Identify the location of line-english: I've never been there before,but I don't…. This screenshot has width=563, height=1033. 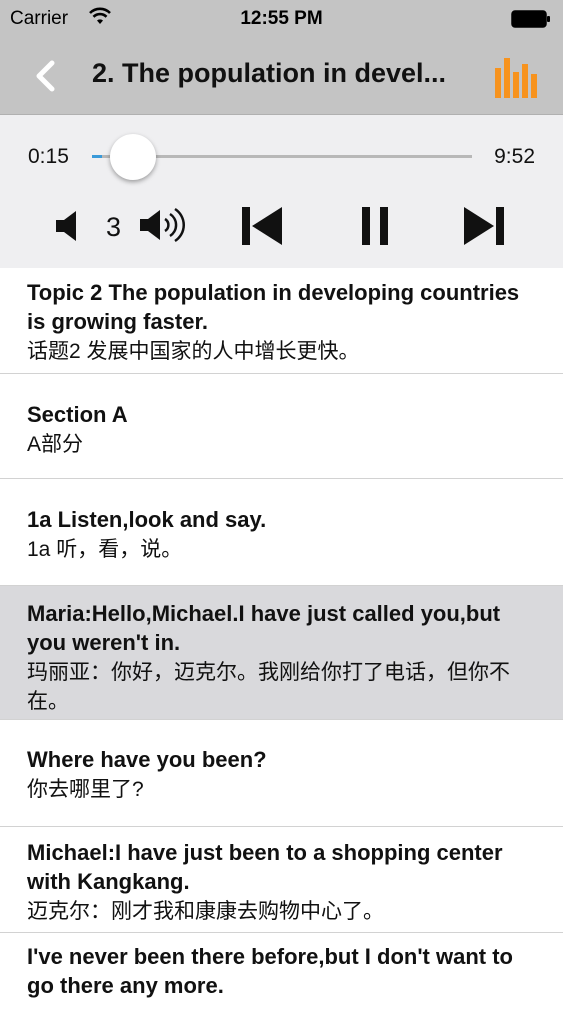
(270, 971).